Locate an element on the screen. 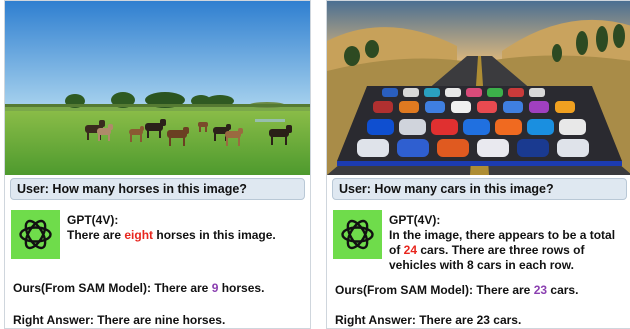 The width and height of the screenshot is (630, 329). gpt-answer-prefix: There are is located at coordinates (96, 235).